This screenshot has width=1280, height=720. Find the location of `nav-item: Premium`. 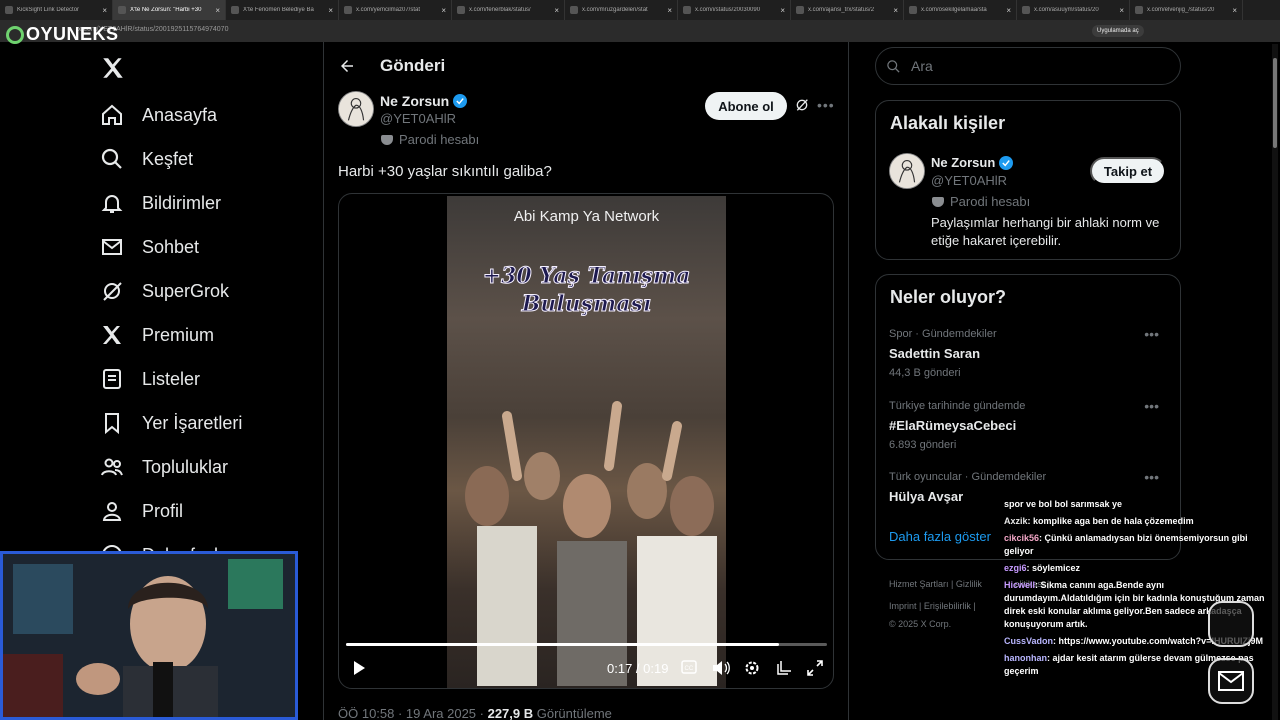

nav-item: Premium is located at coordinates (157, 335).